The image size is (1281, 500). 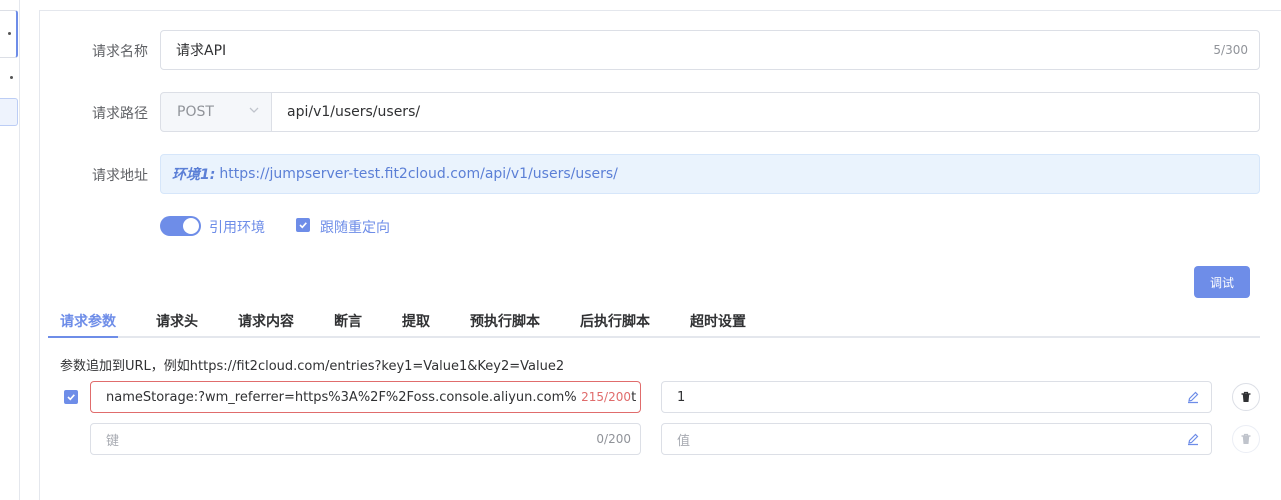 I want to click on param-row-checkbox, so click(x=71, y=397).